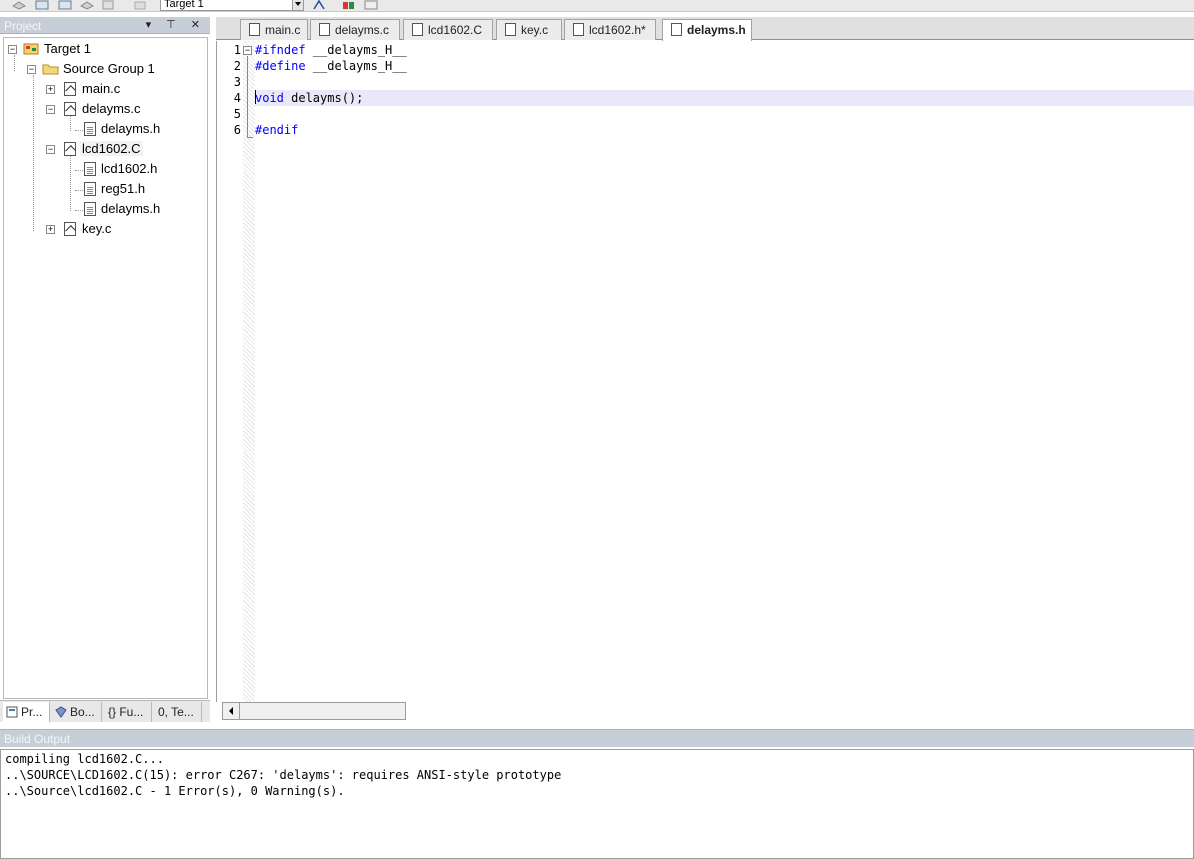  Describe the element at coordinates (349, 5) in the screenshot. I see `manage-components-icon` at that location.